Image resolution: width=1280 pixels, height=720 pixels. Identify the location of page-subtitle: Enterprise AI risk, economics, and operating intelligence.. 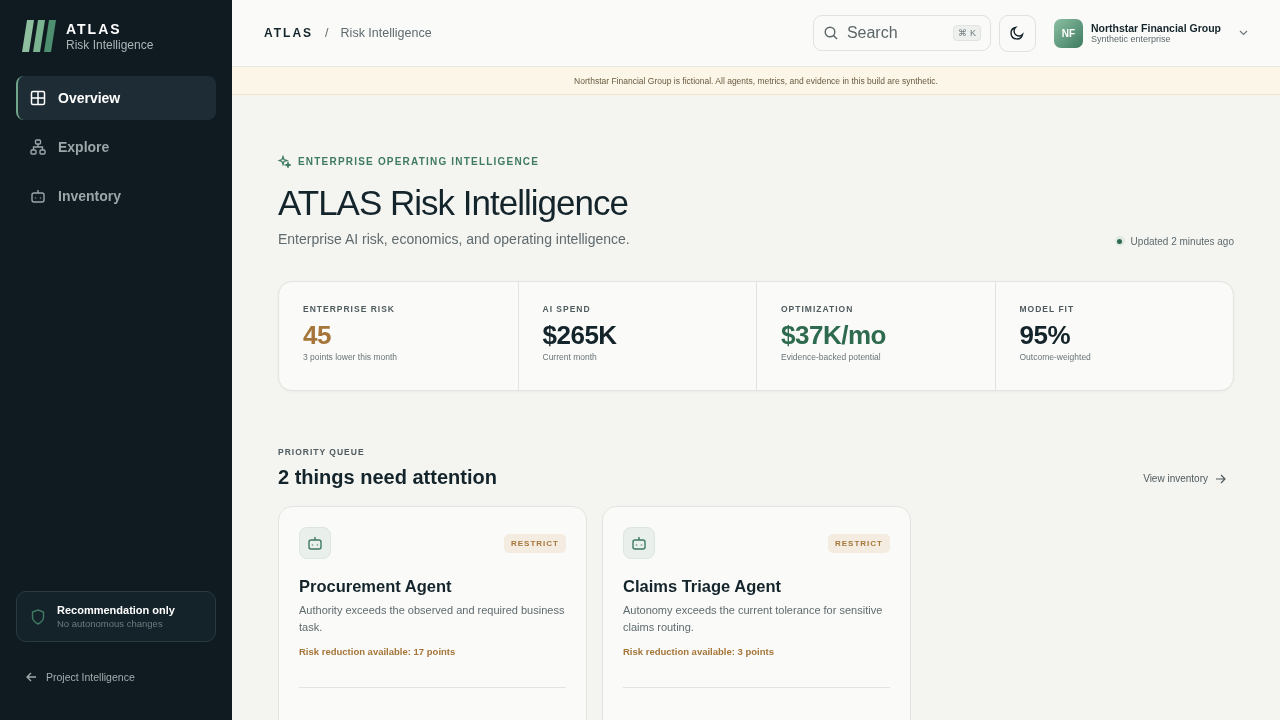
(454, 239).